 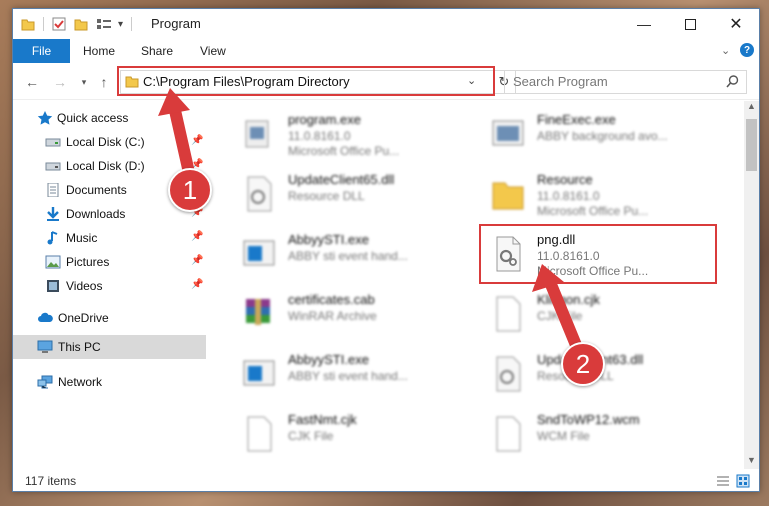 What do you see at coordinates (563, 436) in the screenshot?
I see `file-version: WCM File` at bounding box center [563, 436].